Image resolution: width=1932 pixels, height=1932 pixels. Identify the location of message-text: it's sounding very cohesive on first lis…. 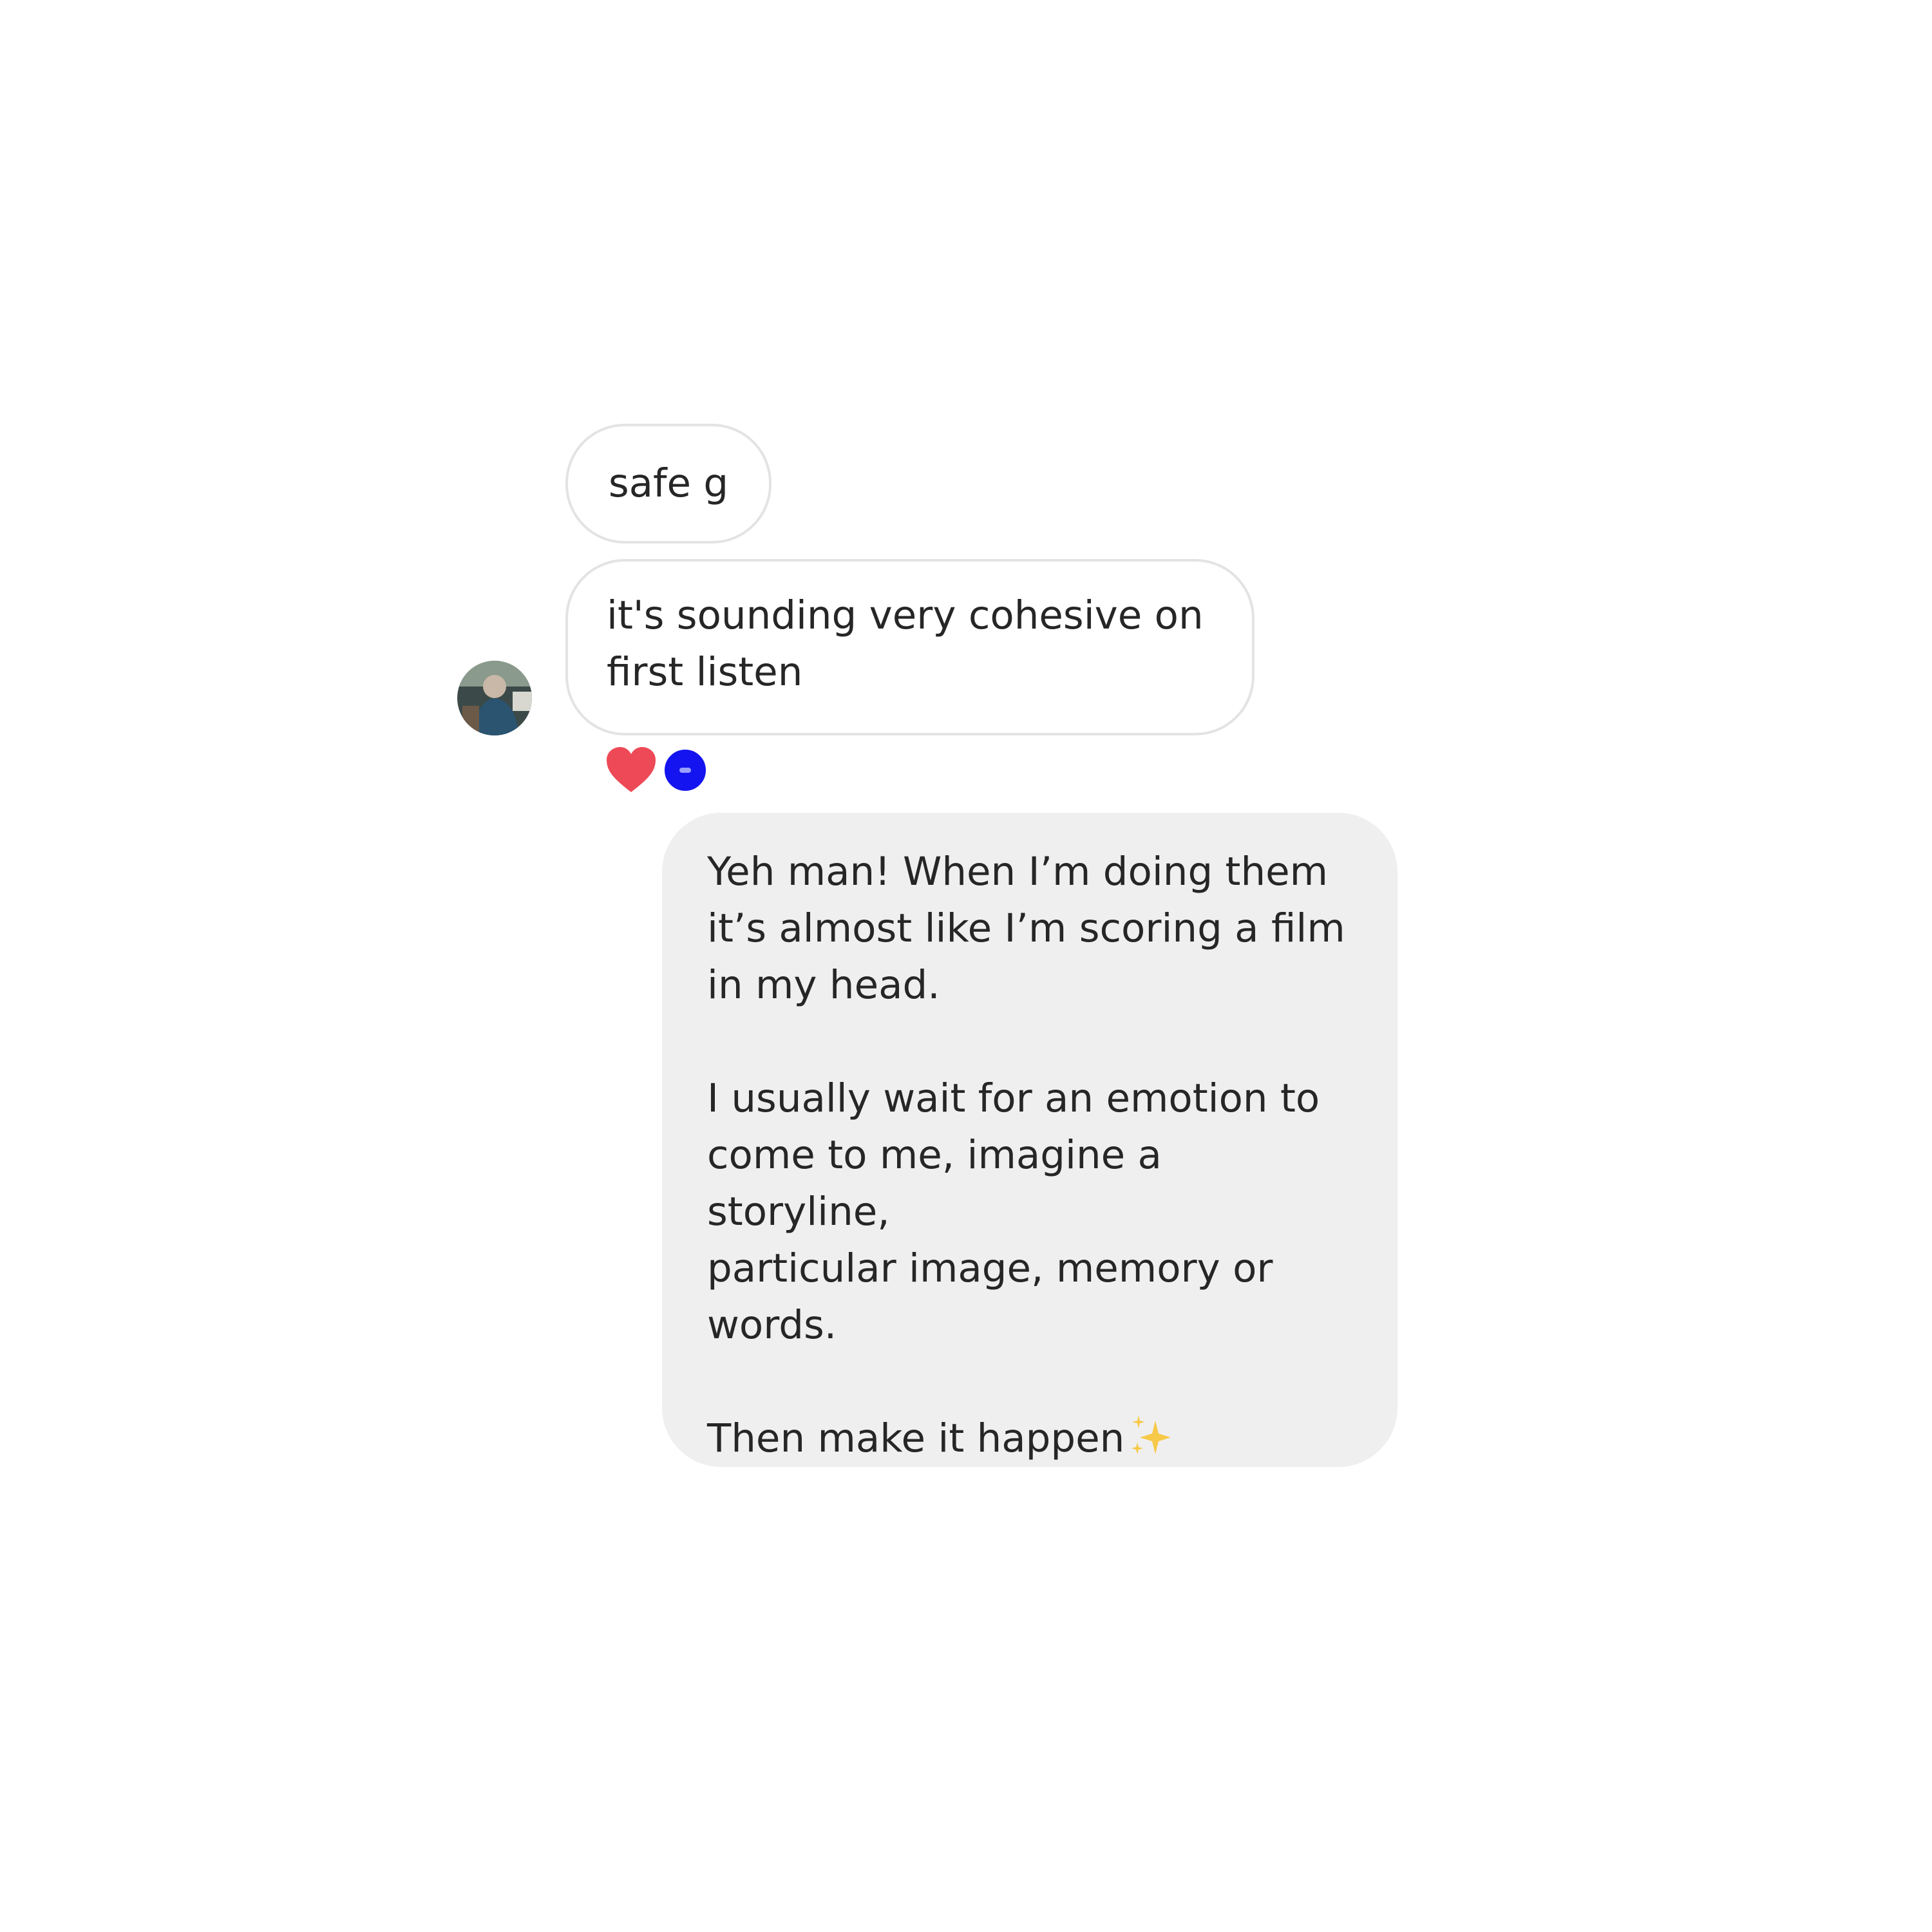
(906, 643).